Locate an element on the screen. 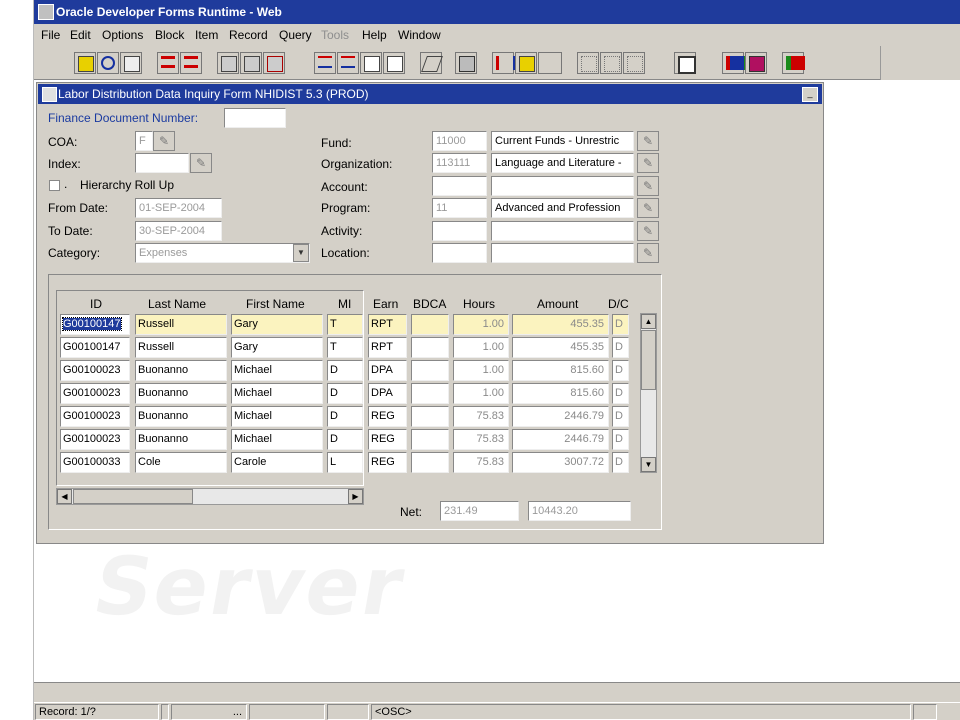 The image size is (960, 720). menu-file: File is located at coordinates (50, 35).